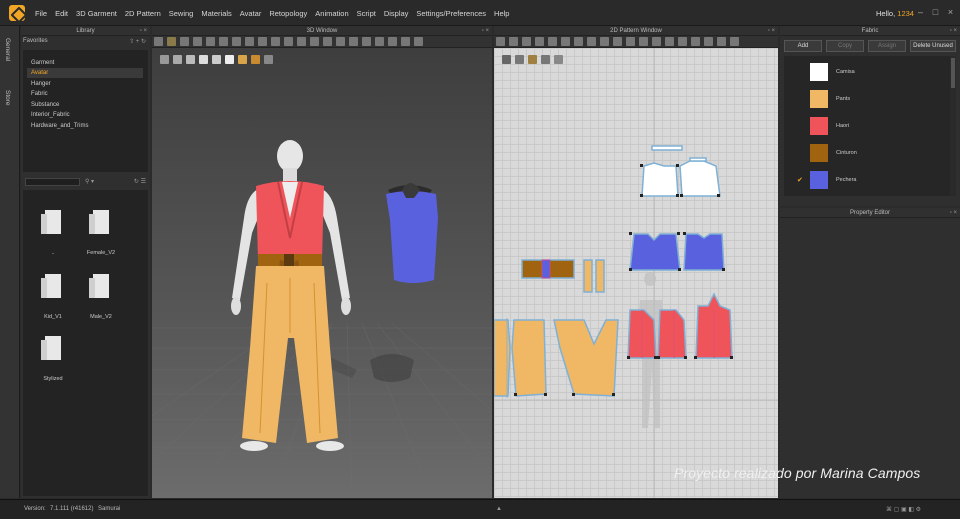  I want to click on measure-avatar-icon, so click(405, 41).